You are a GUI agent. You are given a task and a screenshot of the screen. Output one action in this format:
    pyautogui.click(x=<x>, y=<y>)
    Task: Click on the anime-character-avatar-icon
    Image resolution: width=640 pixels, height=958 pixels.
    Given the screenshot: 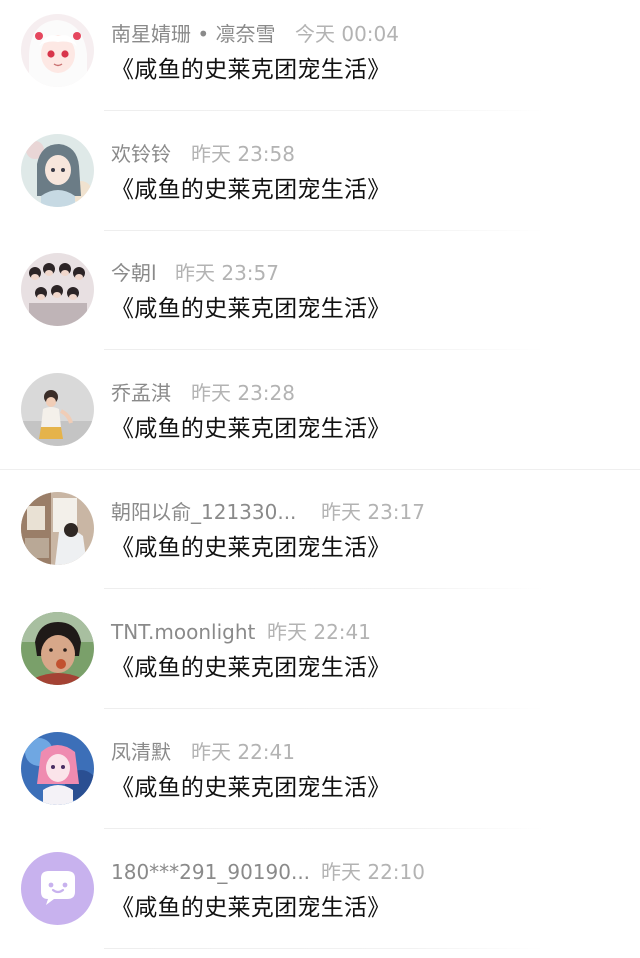 What is the action you would take?
    pyautogui.click(x=57, y=768)
    